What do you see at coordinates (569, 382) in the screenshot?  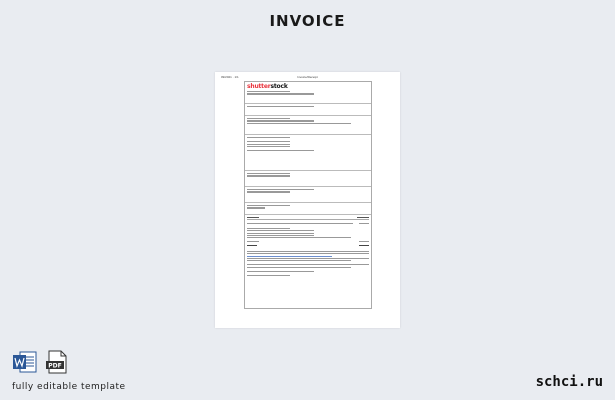 I see `site-watermark: schci.ru` at bounding box center [569, 382].